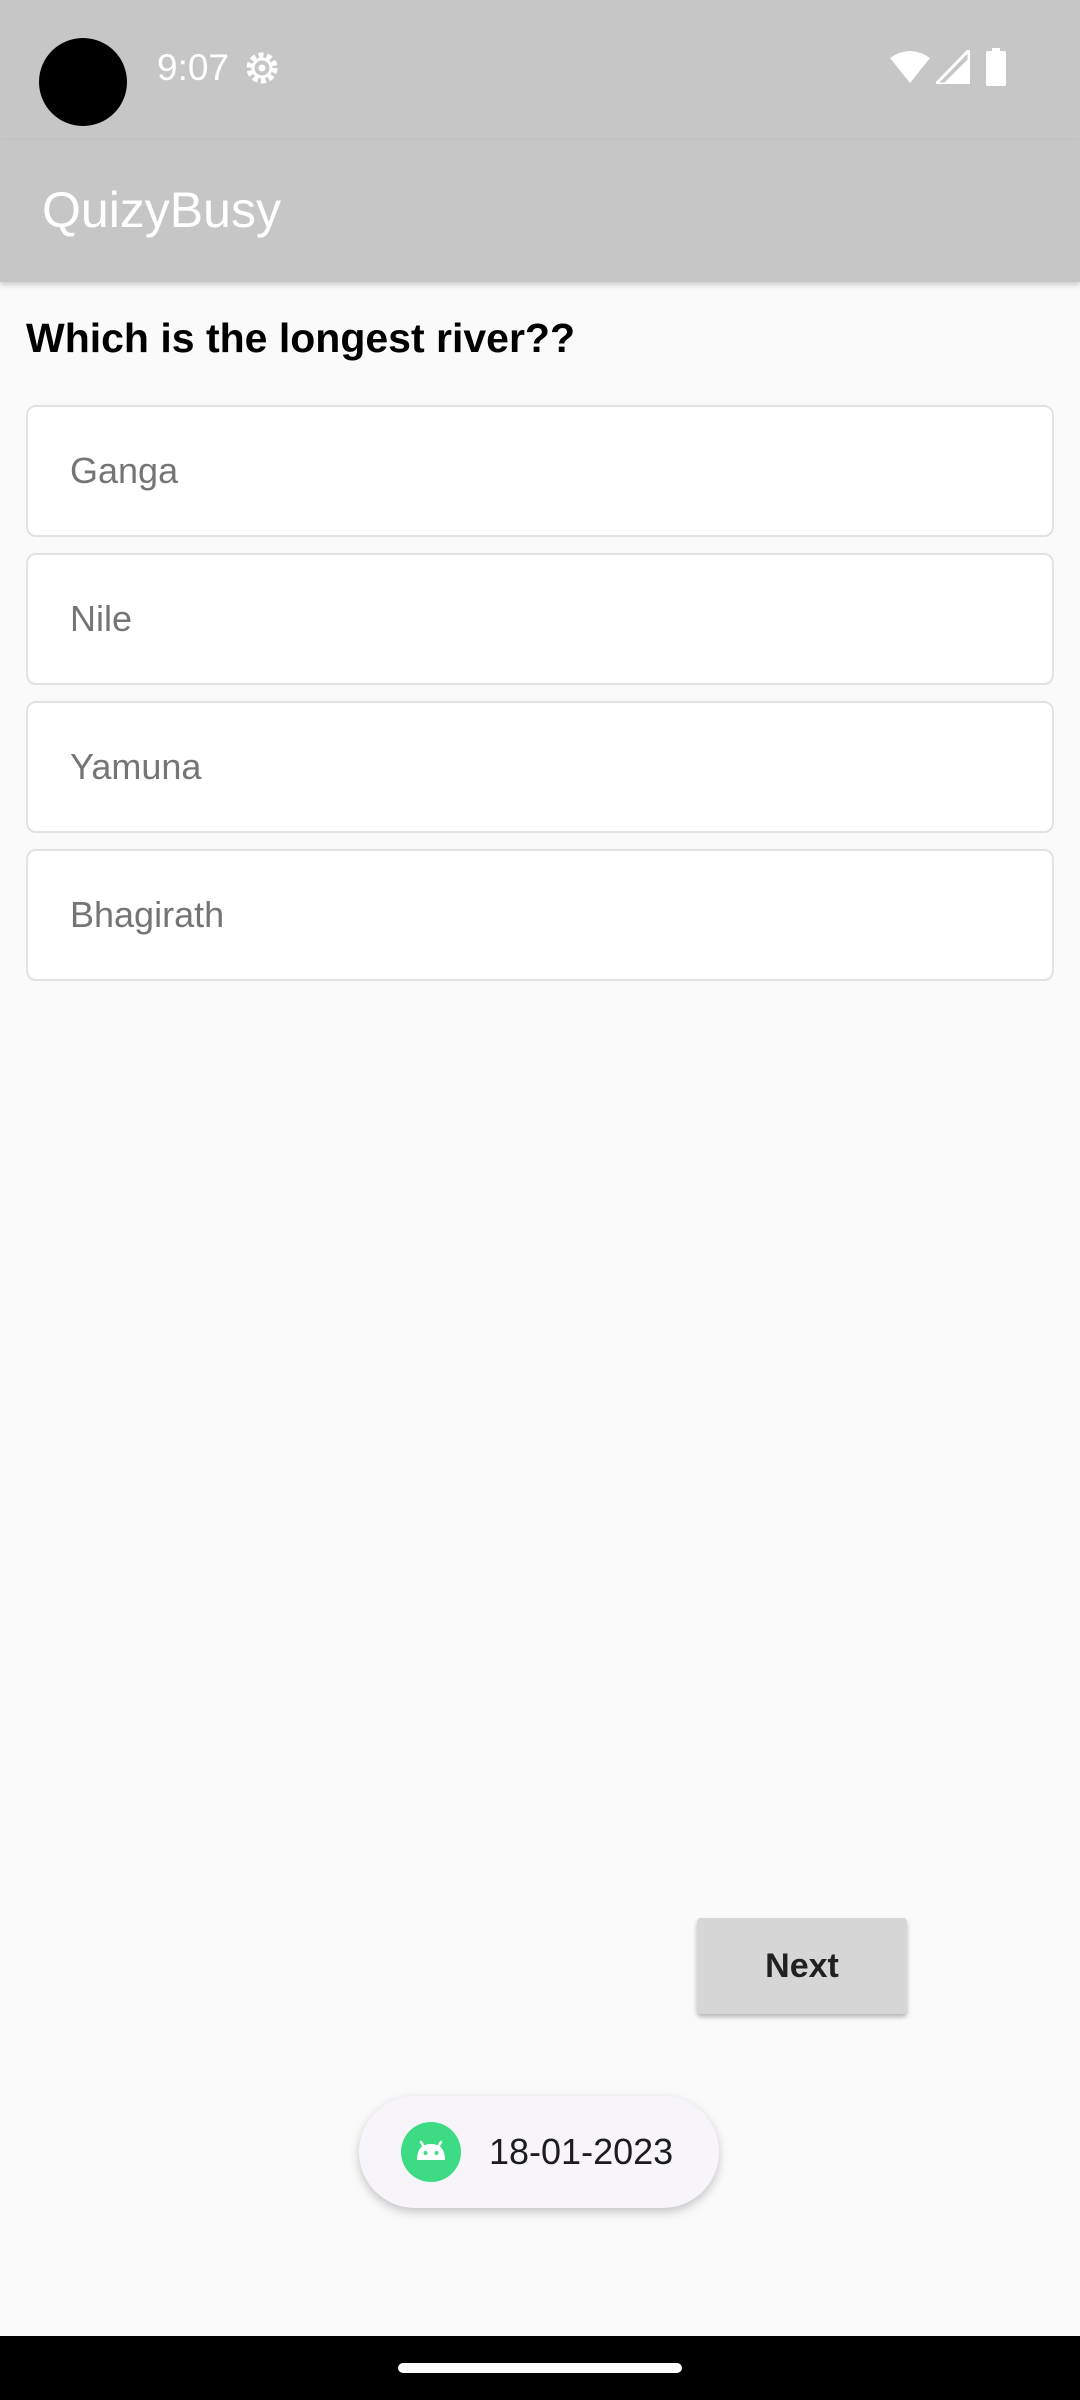  I want to click on home-indicator, so click(540, 2368).